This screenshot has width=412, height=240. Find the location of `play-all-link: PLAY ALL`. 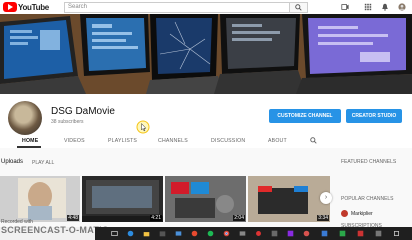

play-all-link: PLAY ALL is located at coordinates (43, 163).